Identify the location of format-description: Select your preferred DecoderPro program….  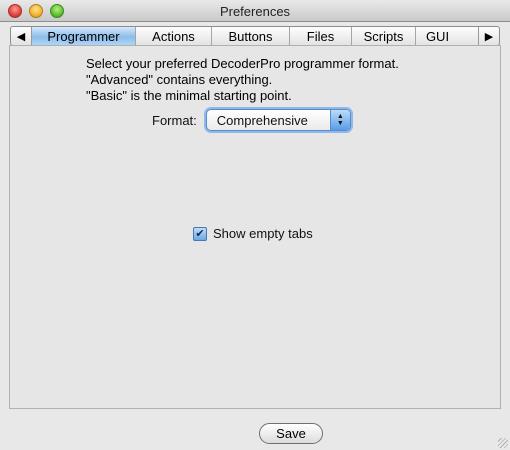
(286, 80).